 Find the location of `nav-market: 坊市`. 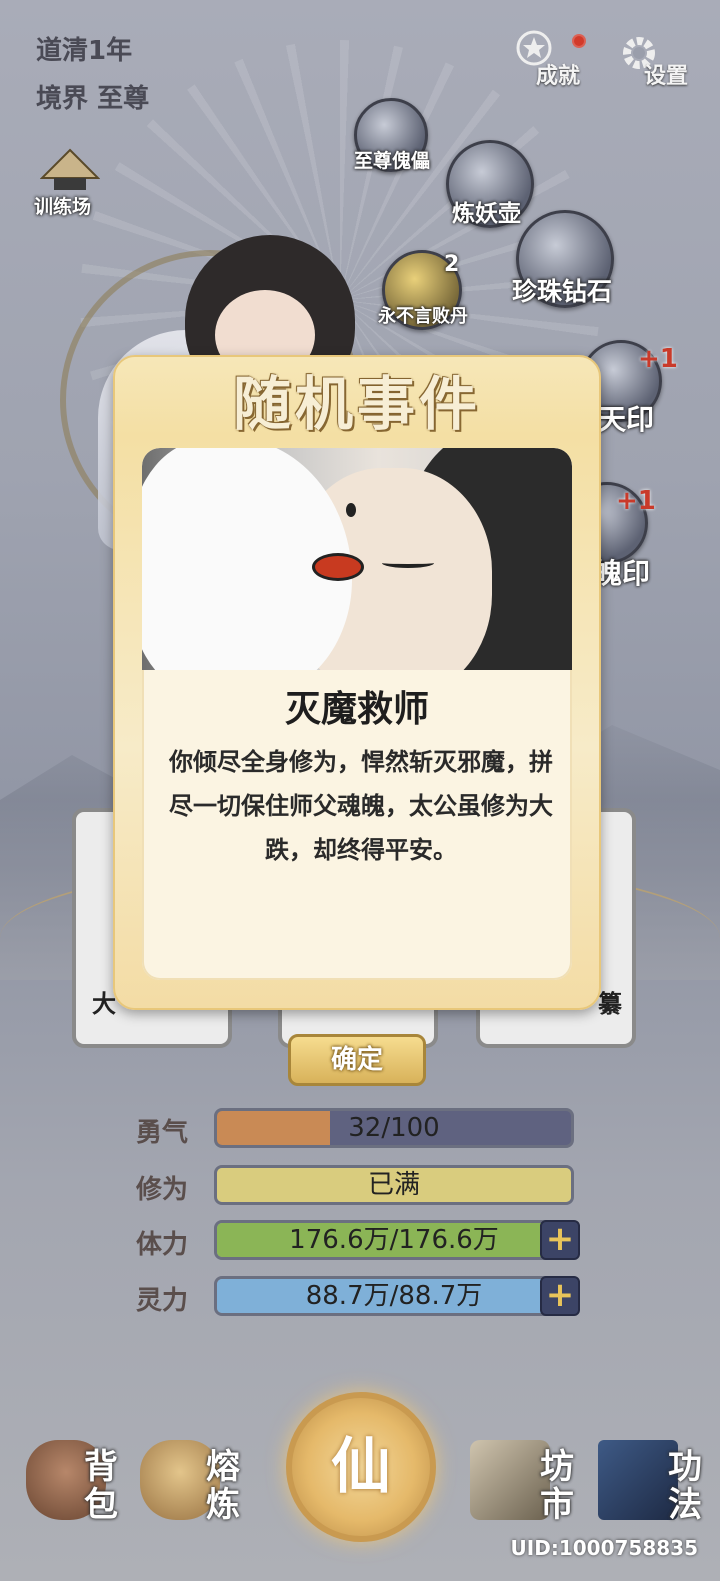

nav-market: 坊市 is located at coordinates (525, 1485).